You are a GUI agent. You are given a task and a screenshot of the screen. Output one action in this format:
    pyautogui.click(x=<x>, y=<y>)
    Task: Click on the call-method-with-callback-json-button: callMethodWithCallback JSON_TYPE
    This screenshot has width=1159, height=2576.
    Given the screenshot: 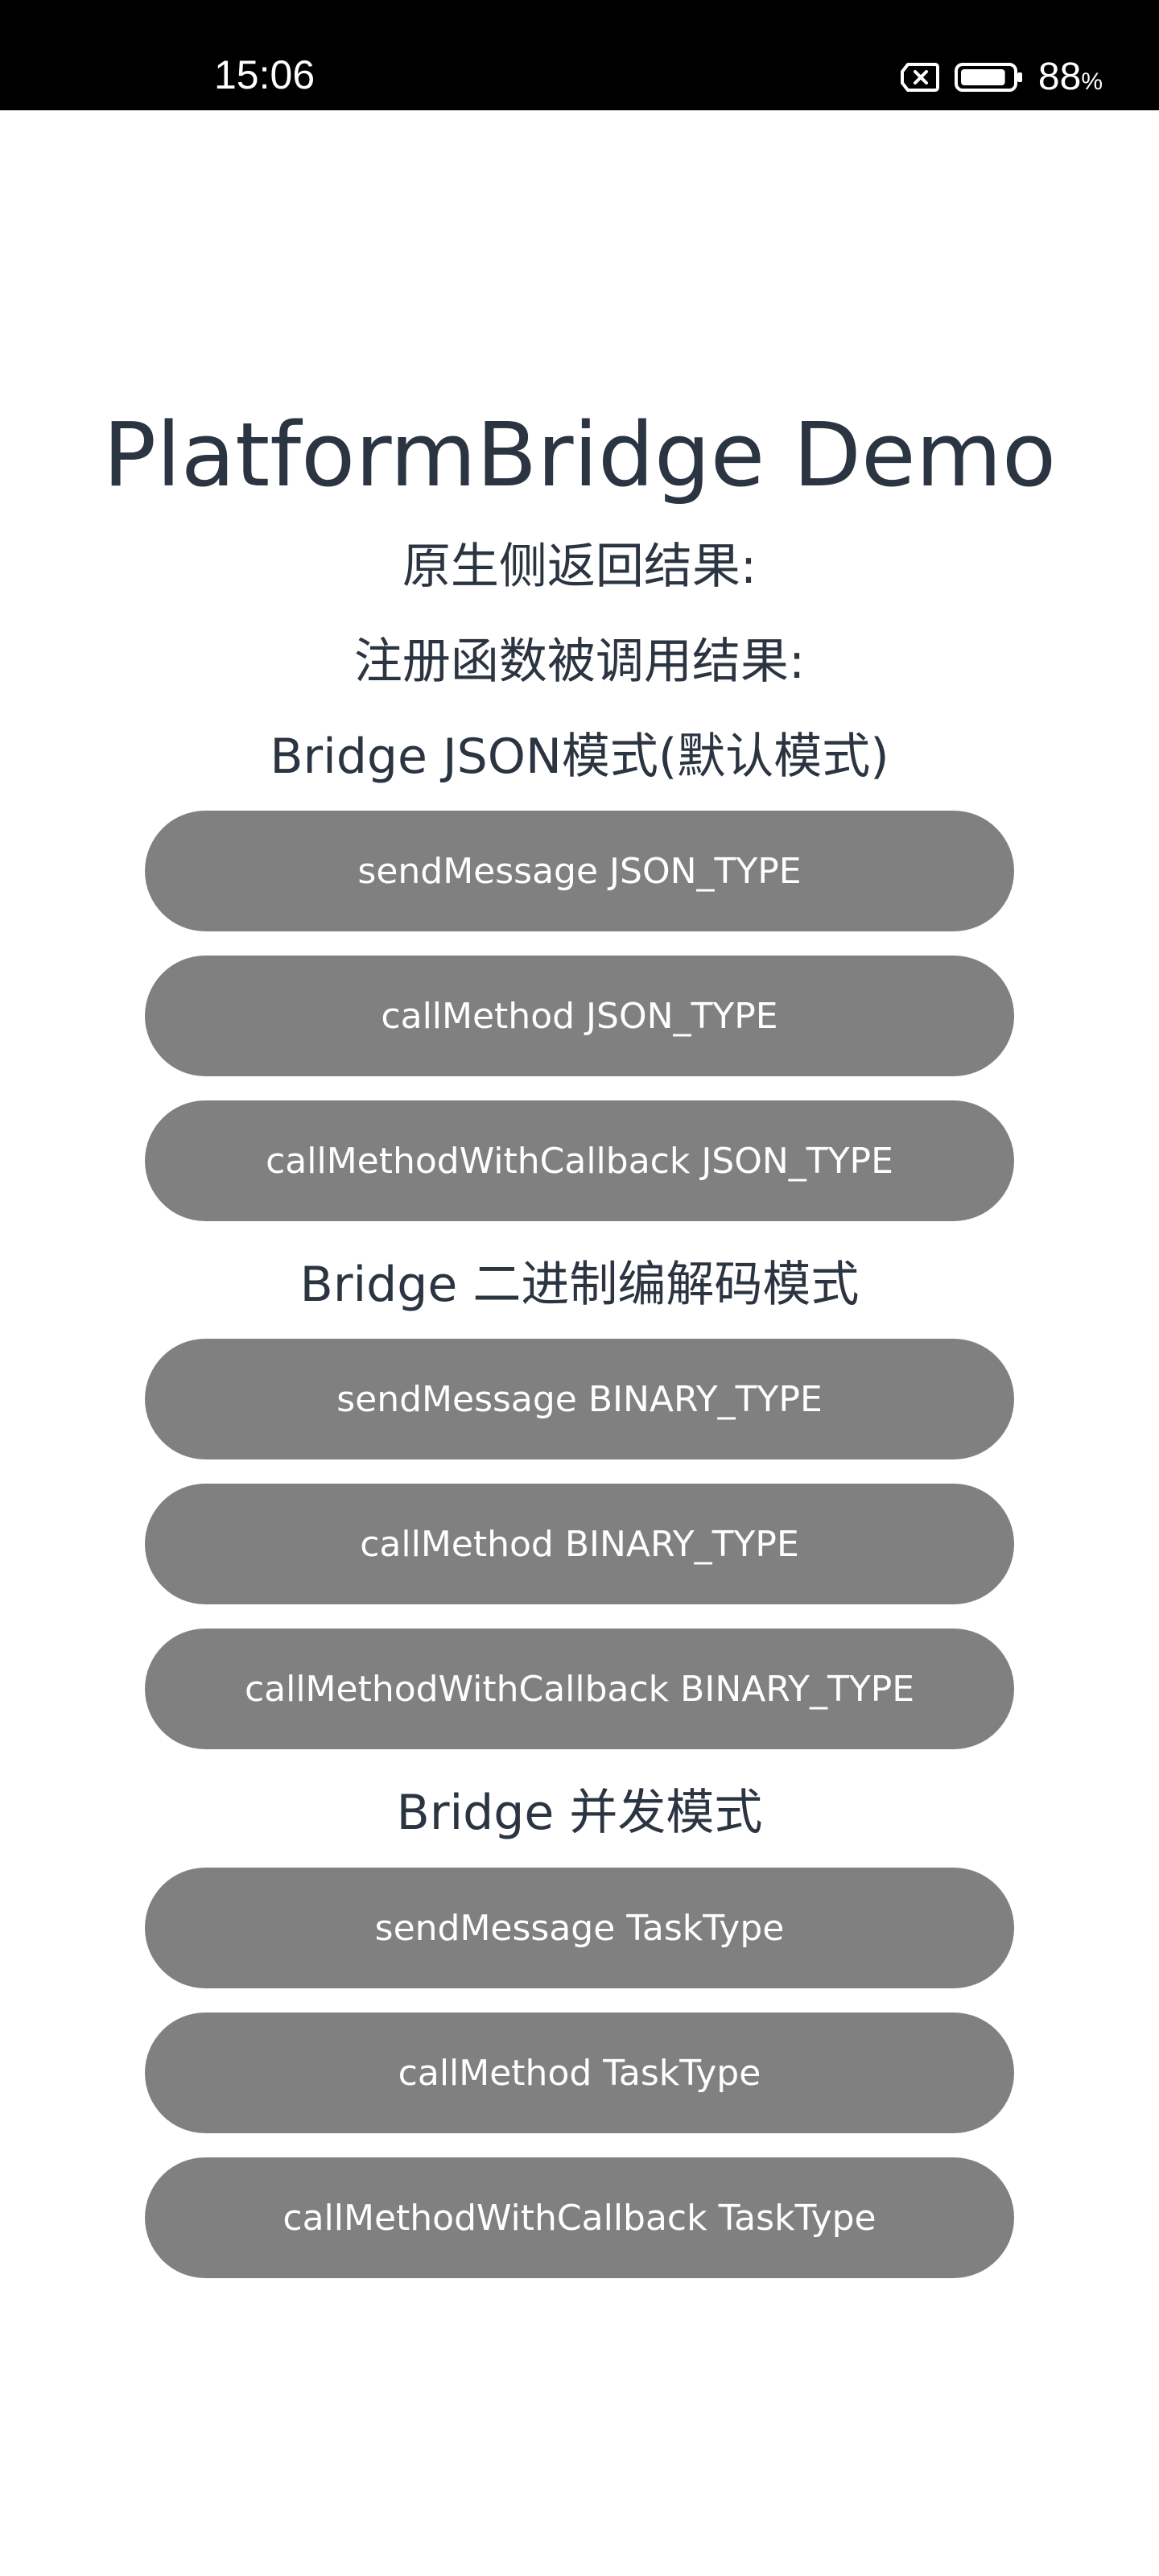 What is the action you would take?
    pyautogui.click(x=579, y=1160)
    